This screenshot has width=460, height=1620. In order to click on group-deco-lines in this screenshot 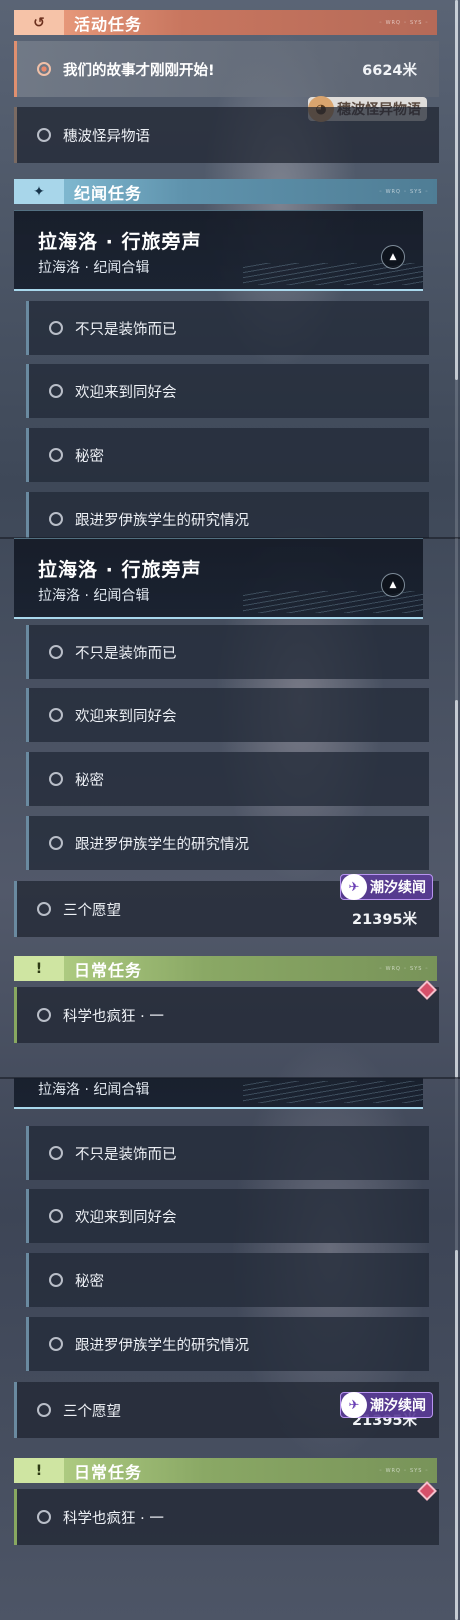, I will do `click(333, 1092)`.